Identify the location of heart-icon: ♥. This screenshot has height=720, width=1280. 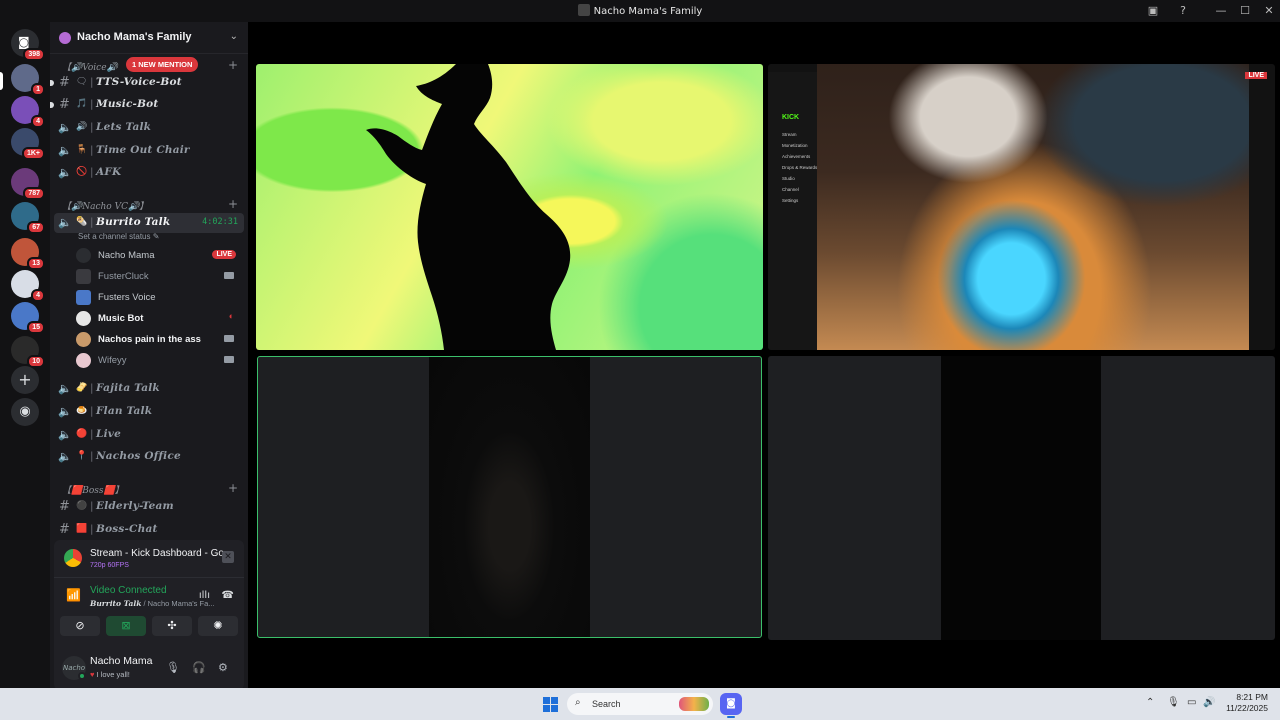
(92, 674).